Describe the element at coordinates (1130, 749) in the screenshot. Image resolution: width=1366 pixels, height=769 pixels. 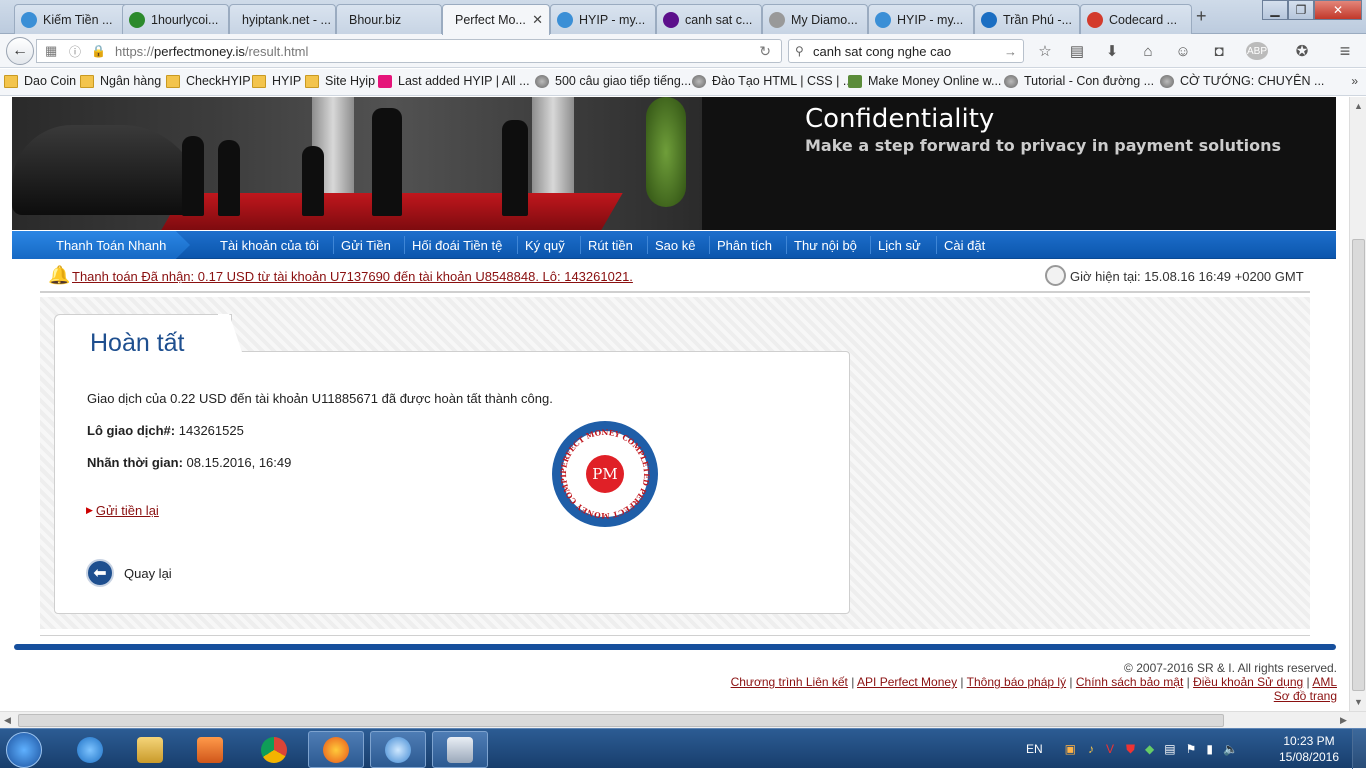
I see `tray-shield-icon: ⛊` at that location.